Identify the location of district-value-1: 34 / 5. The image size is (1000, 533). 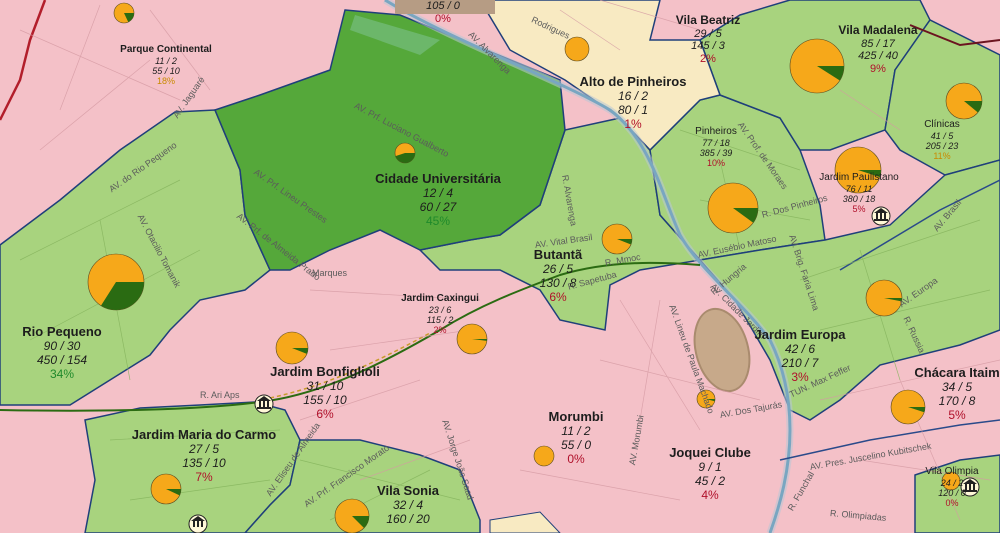
(957, 386).